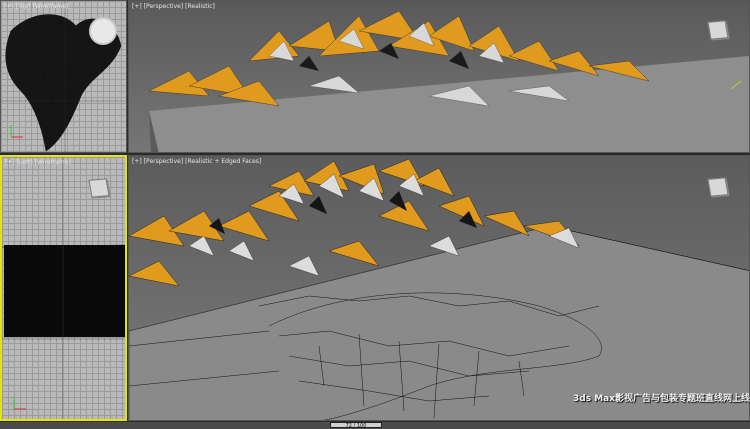 The height and width of the screenshot is (429, 750). What do you see at coordinates (356, 425) in the screenshot?
I see `frame-counter: 72 / 100` at bounding box center [356, 425].